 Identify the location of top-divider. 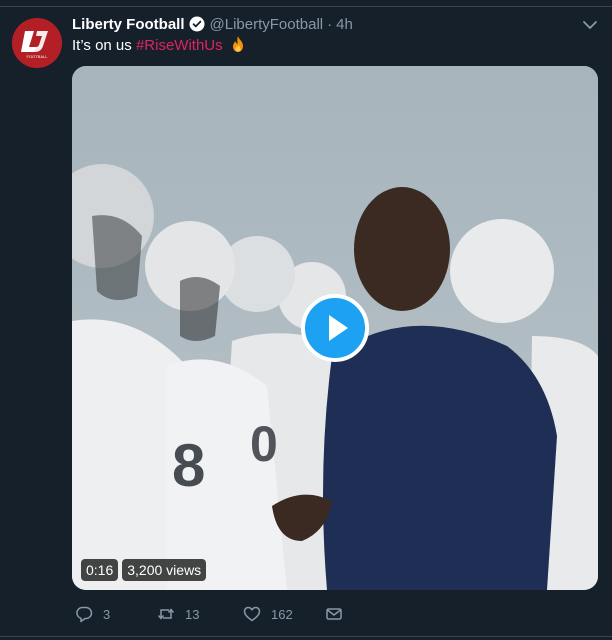
(306, 6).